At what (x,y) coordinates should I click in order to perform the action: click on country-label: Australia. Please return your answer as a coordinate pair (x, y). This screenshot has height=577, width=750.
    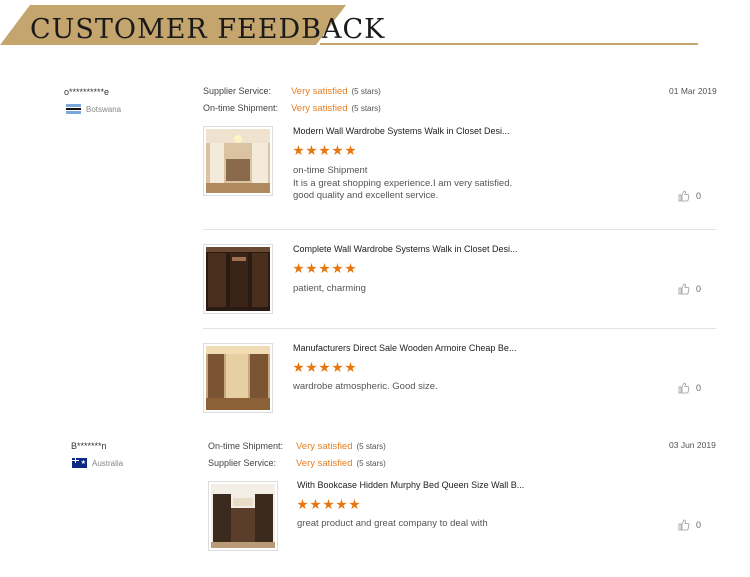
    Looking at the image, I should click on (108, 463).